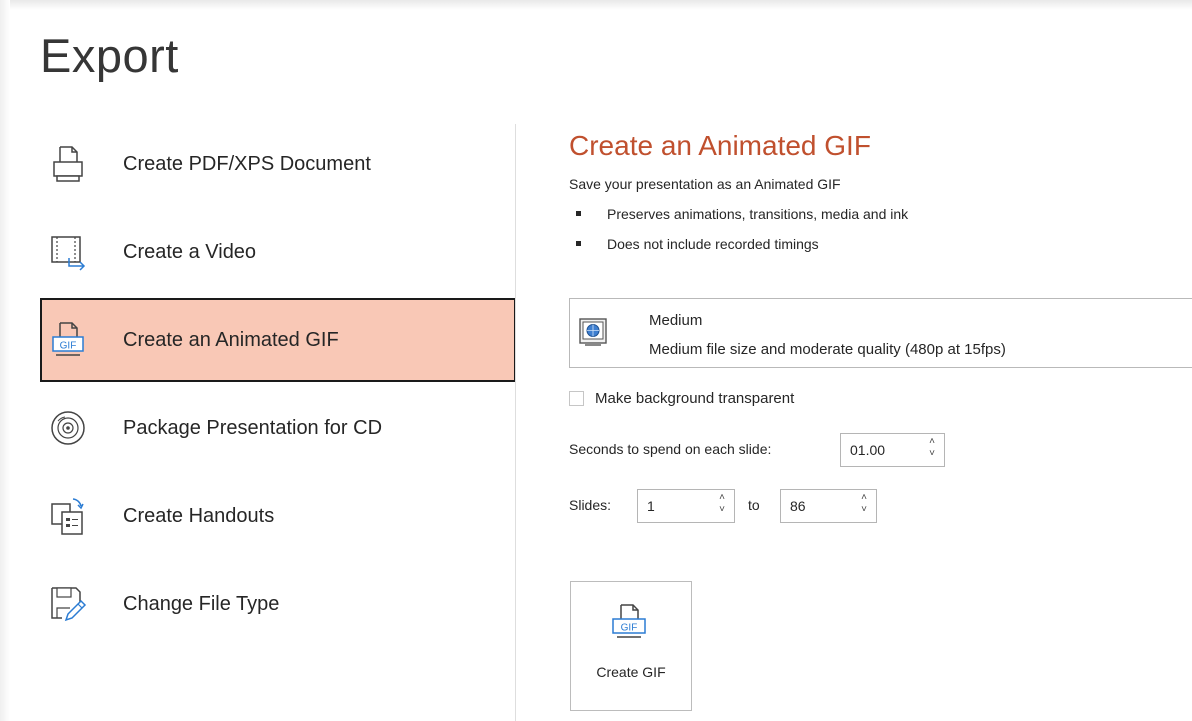 This screenshot has height=721, width=1192. What do you see at coordinates (201, 603) in the screenshot?
I see `nav-item-label: Change File Type` at bounding box center [201, 603].